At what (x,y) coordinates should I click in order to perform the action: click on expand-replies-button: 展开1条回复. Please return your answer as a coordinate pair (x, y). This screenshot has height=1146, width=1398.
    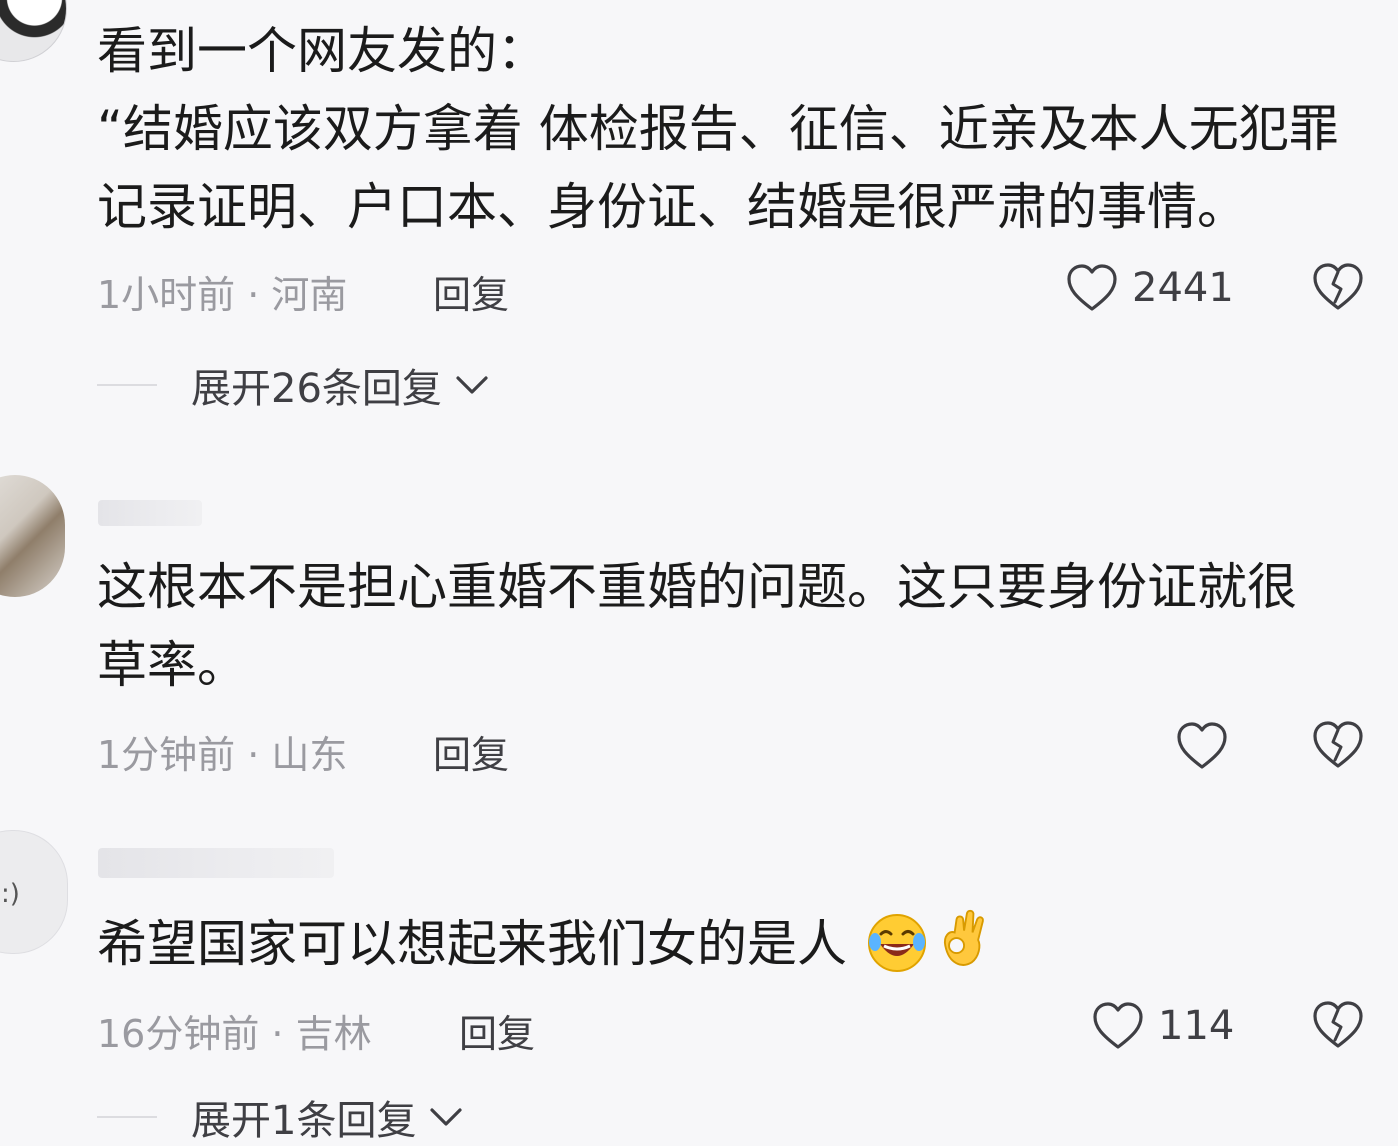
    Looking at the image, I should click on (280, 1118).